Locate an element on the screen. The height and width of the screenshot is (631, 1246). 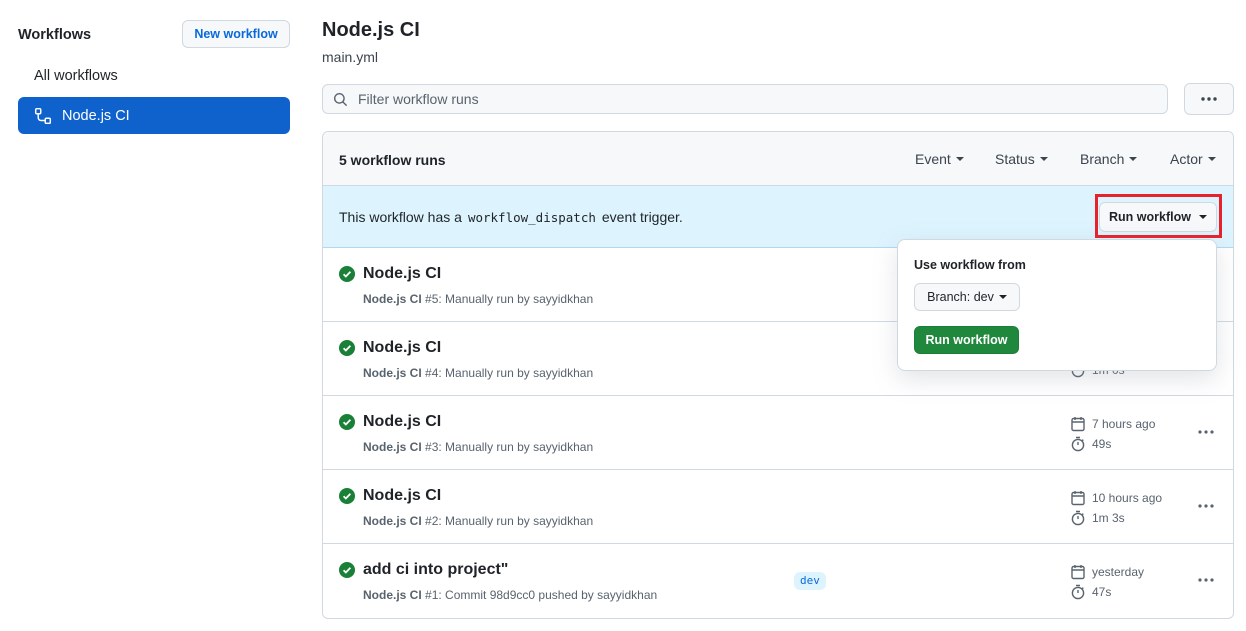
runs-count: 5 workflow runs is located at coordinates (392, 160).